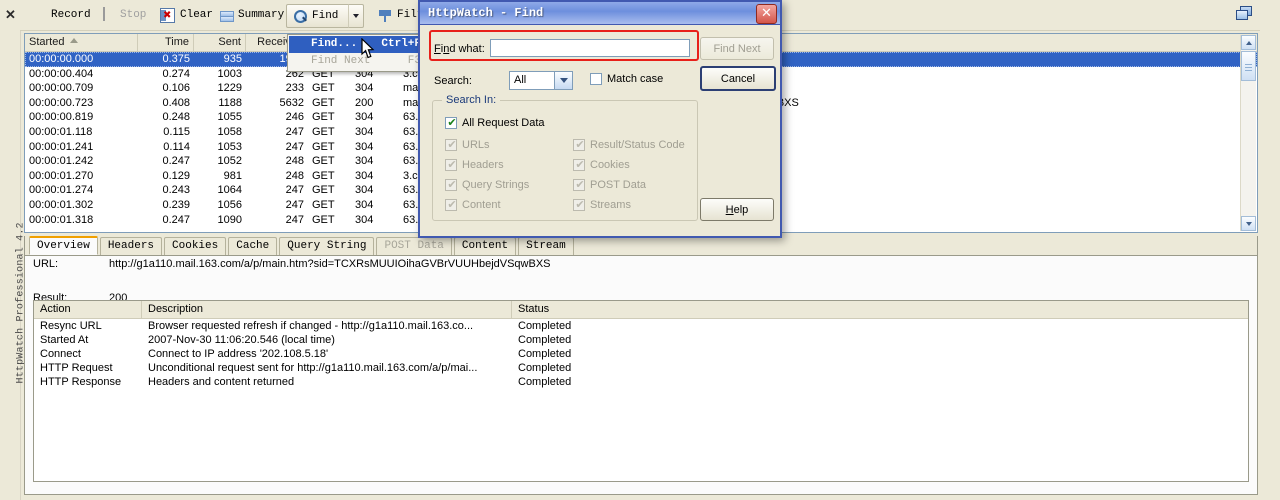 The image size is (1280, 500). I want to click on column-header-sent: Sent, so click(220, 42).